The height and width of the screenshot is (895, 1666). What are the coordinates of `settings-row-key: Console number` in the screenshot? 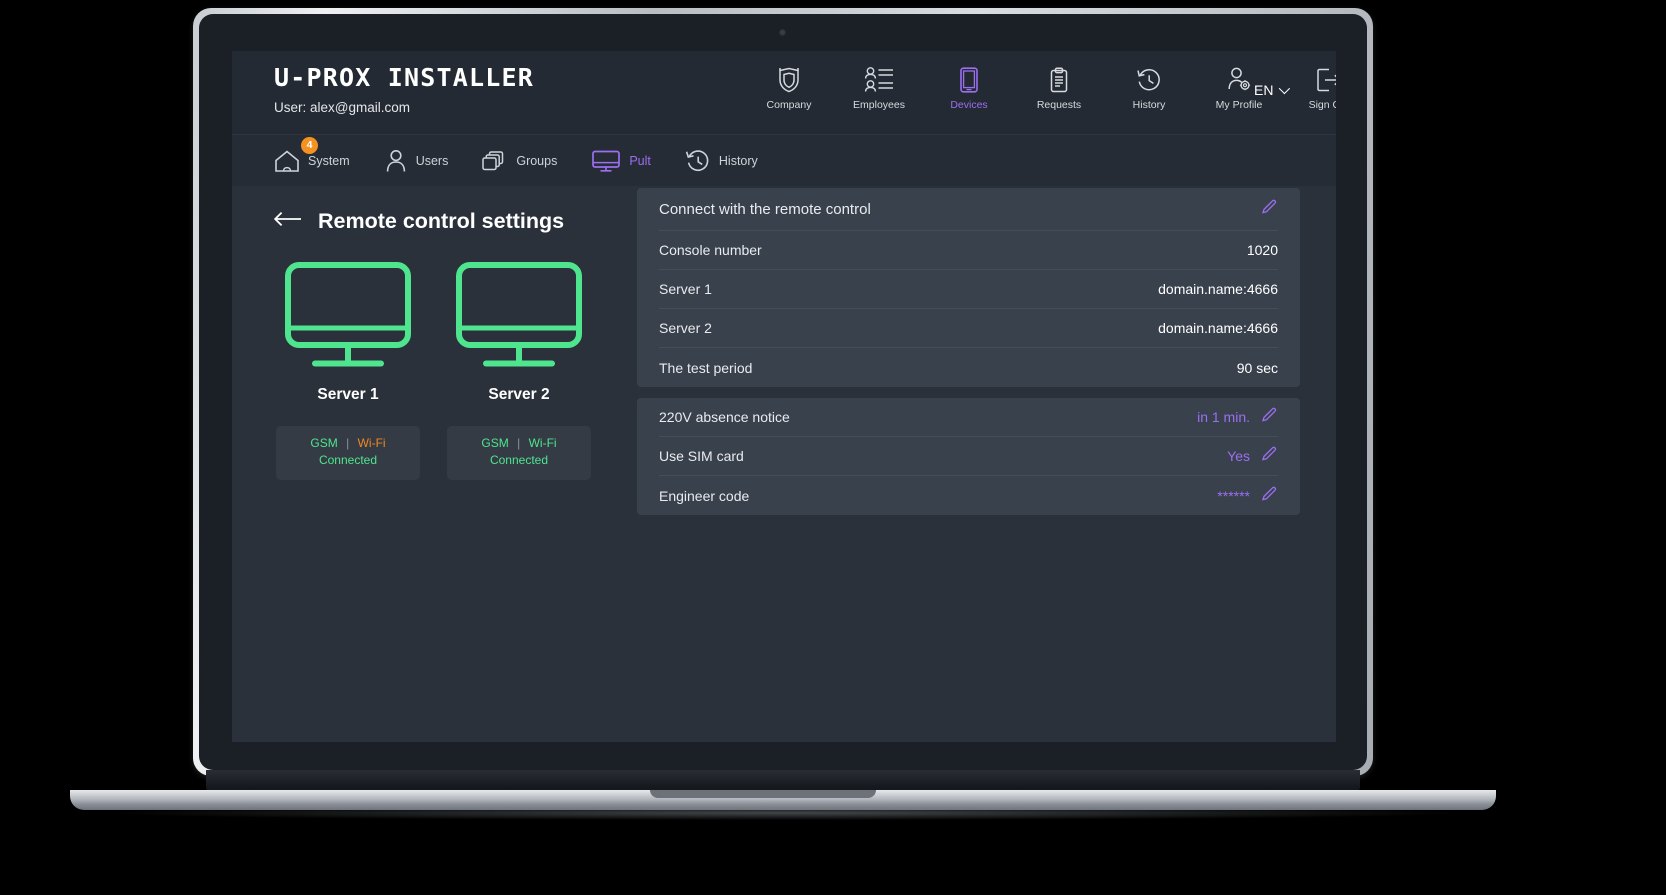 It's located at (710, 250).